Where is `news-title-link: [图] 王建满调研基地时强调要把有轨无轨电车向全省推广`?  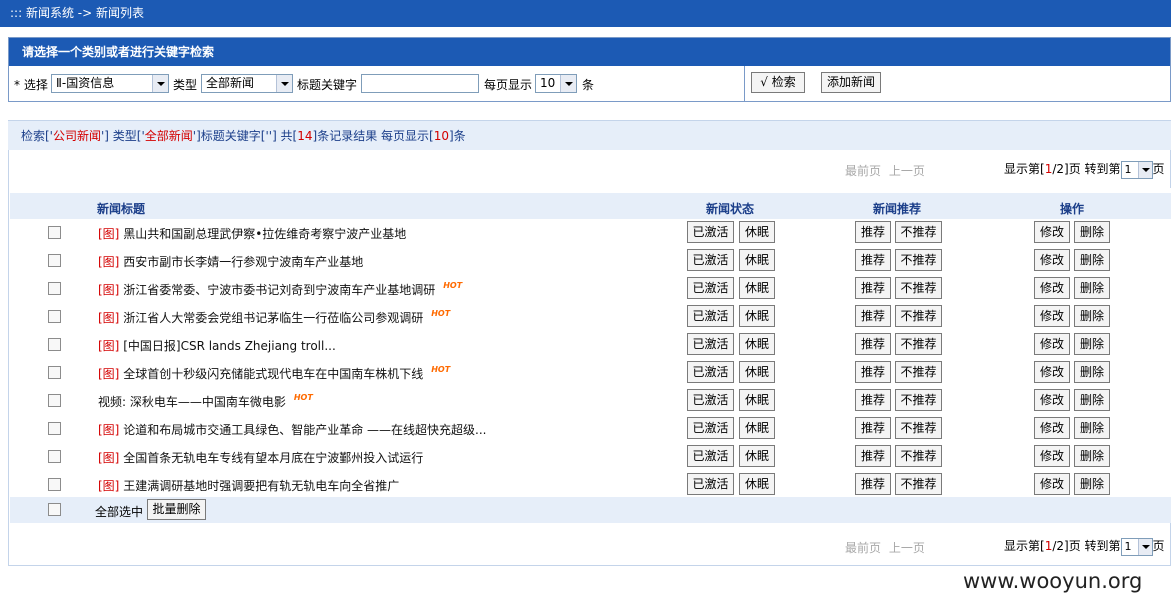 news-title-link: [图] 王建满调研基地时强调要把有轨无轨电车向全省推广 is located at coordinates (248, 485).